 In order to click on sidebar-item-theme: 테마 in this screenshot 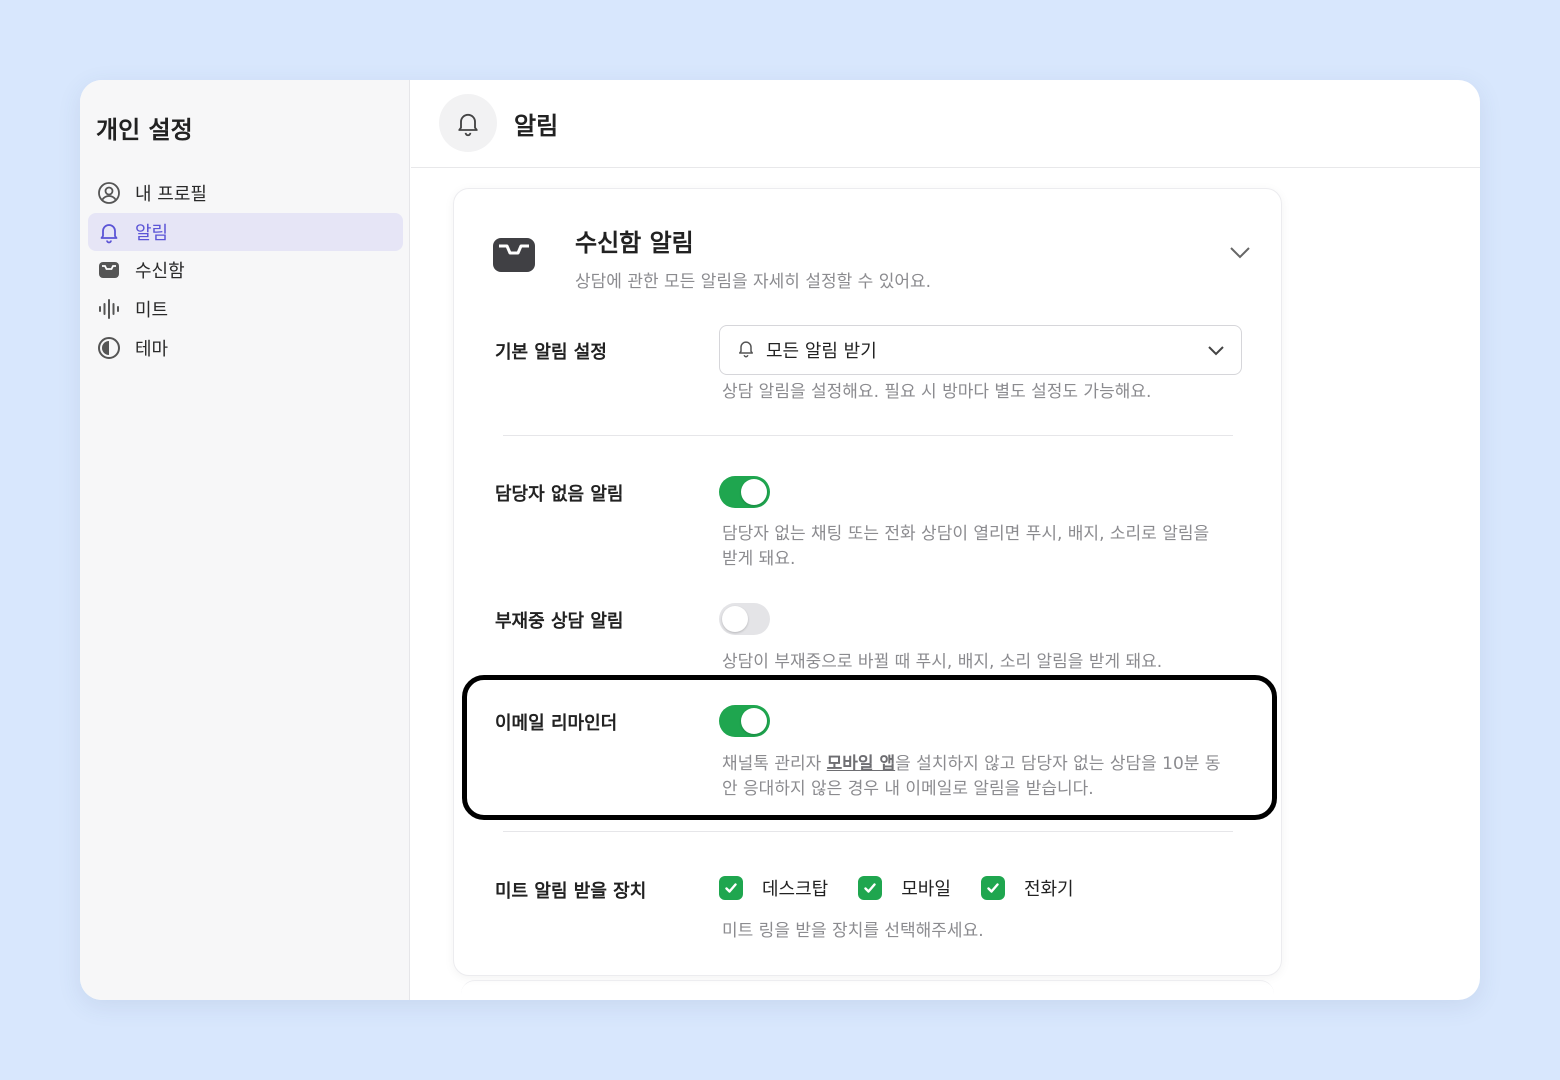, I will do `click(245, 348)`.